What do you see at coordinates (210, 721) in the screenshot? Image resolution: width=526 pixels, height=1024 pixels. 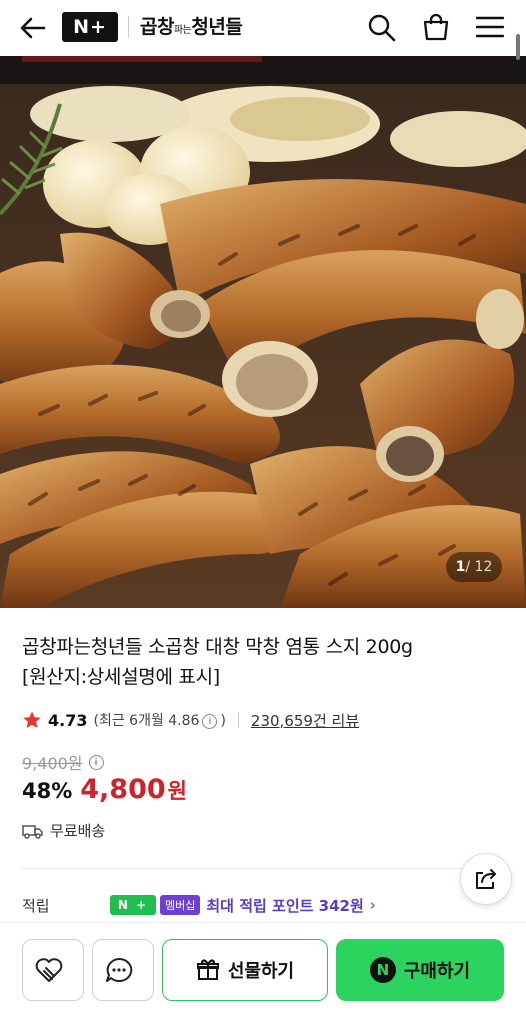 I see `info-icon: i` at bounding box center [210, 721].